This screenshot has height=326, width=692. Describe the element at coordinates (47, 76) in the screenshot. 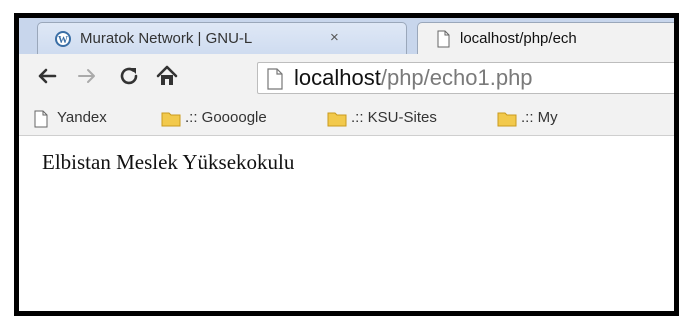

I see `back-arrow-icon` at that location.